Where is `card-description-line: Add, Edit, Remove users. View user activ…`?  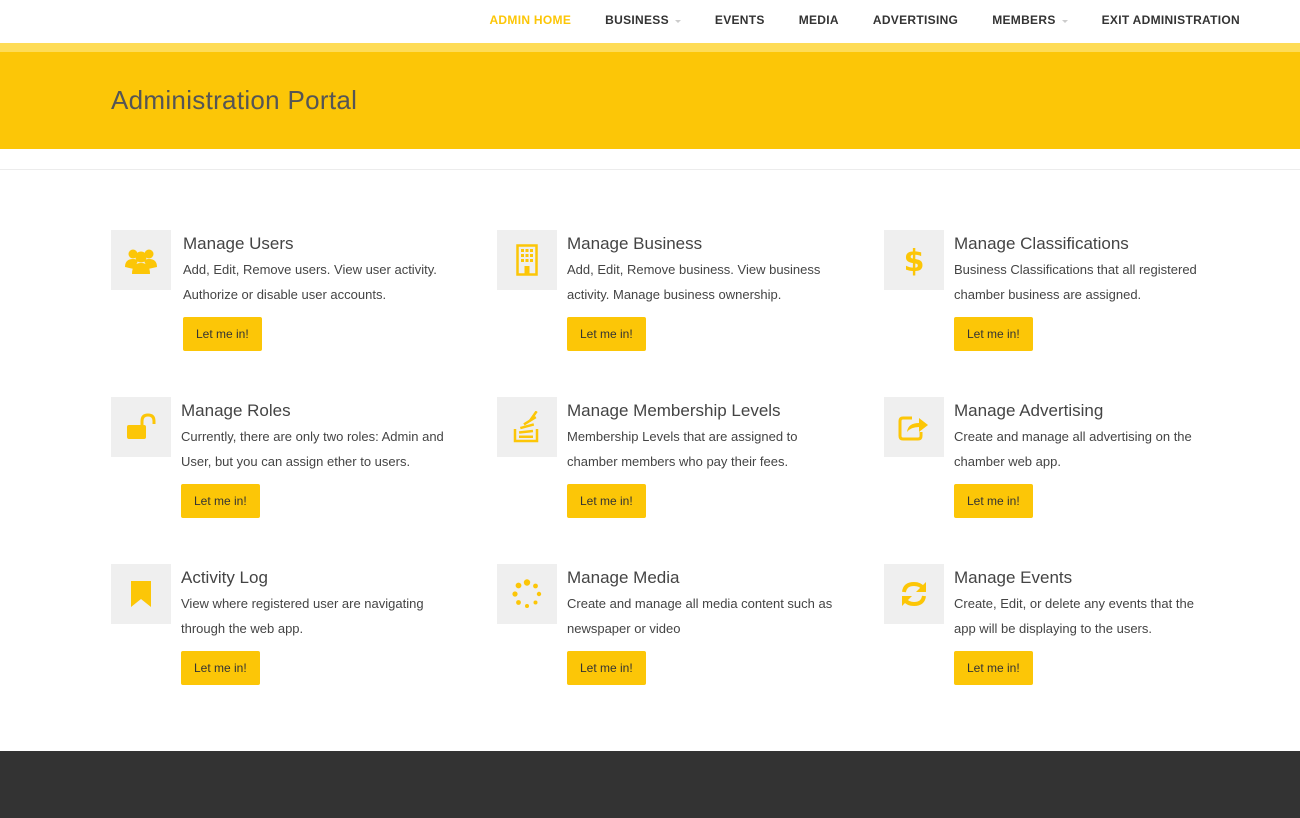 card-description-line: Add, Edit, Remove users. View user activ… is located at coordinates (310, 269).